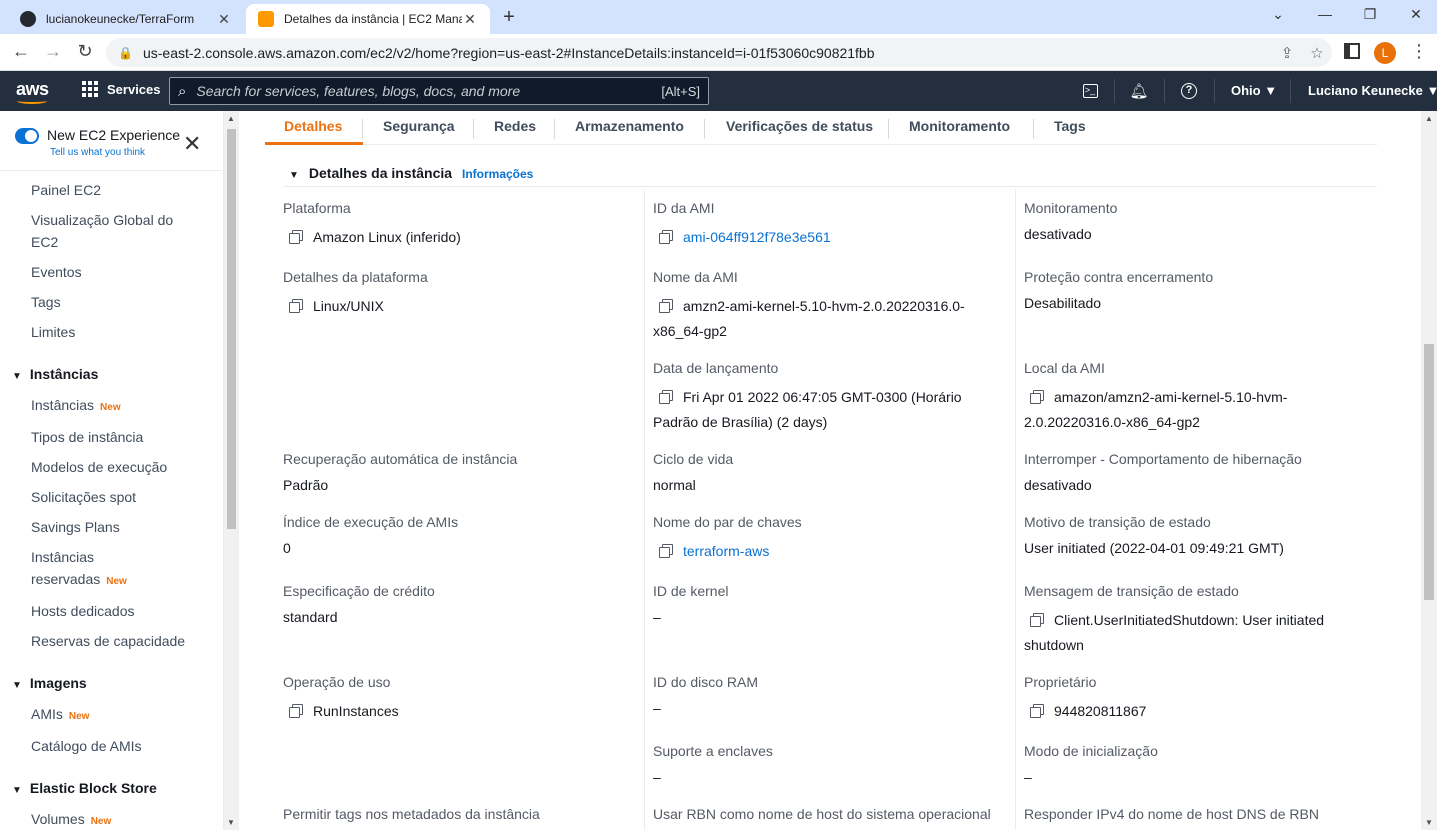 Image resolution: width=1437 pixels, height=830 pixels. Describe the element at coordinates (657, 708) in the screenshot. I see `field-value-id-disco-ram: –` at that location.